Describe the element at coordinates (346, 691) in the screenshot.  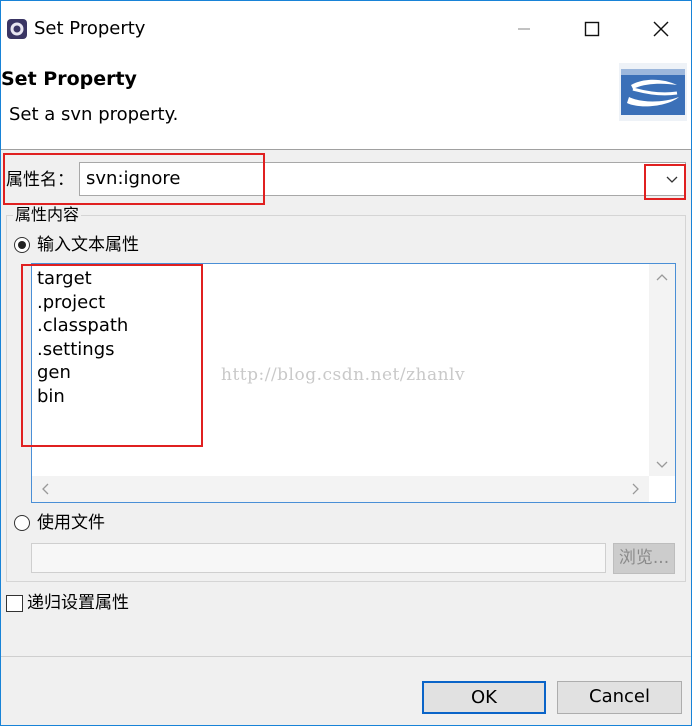
I see `dialog-footer: OK Cancel` at that location.